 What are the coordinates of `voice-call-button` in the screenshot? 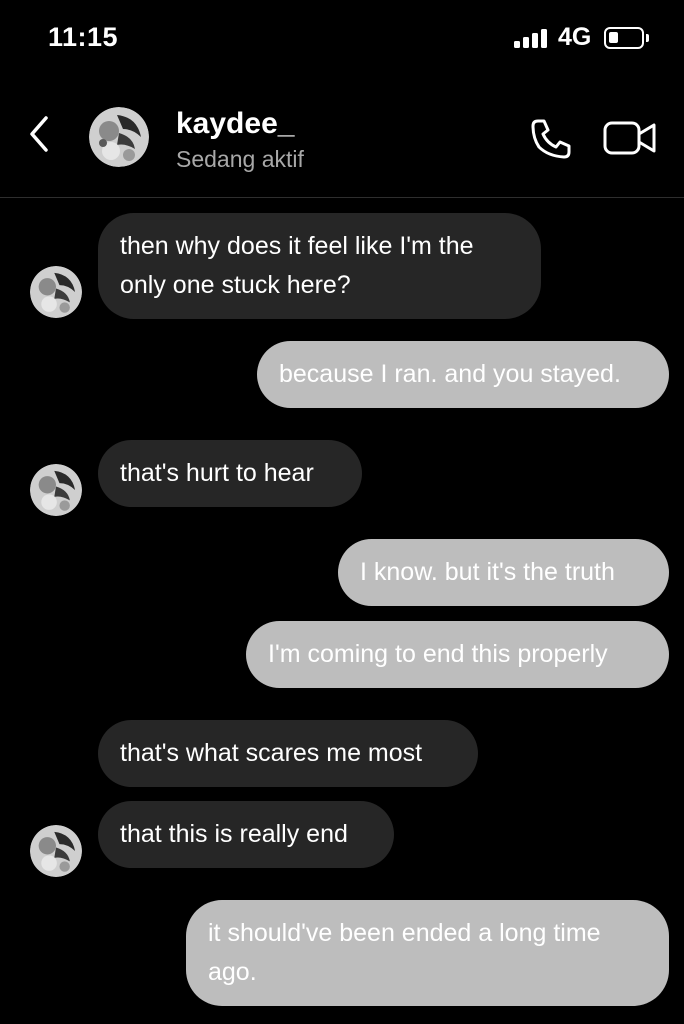 It's located at (551, 139).